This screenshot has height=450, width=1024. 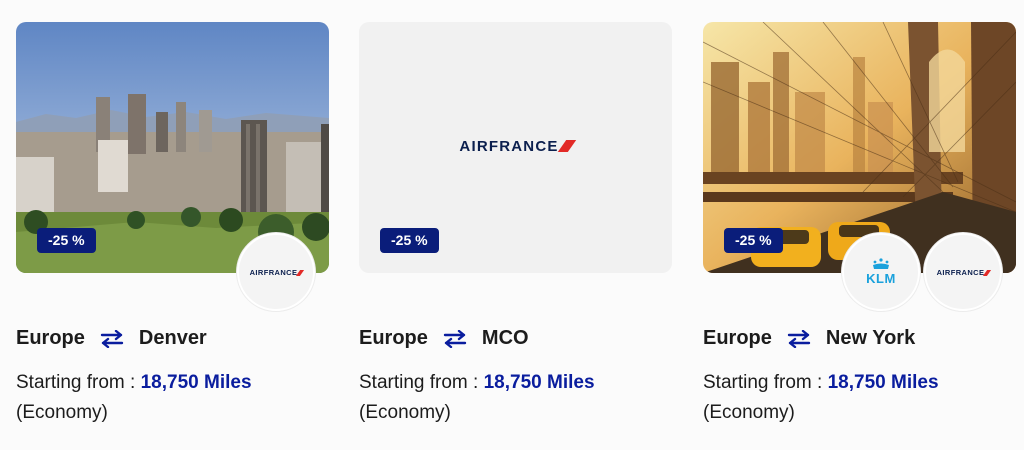 I want to click on route-title: Europe MCO, so click(x=444, y=338).